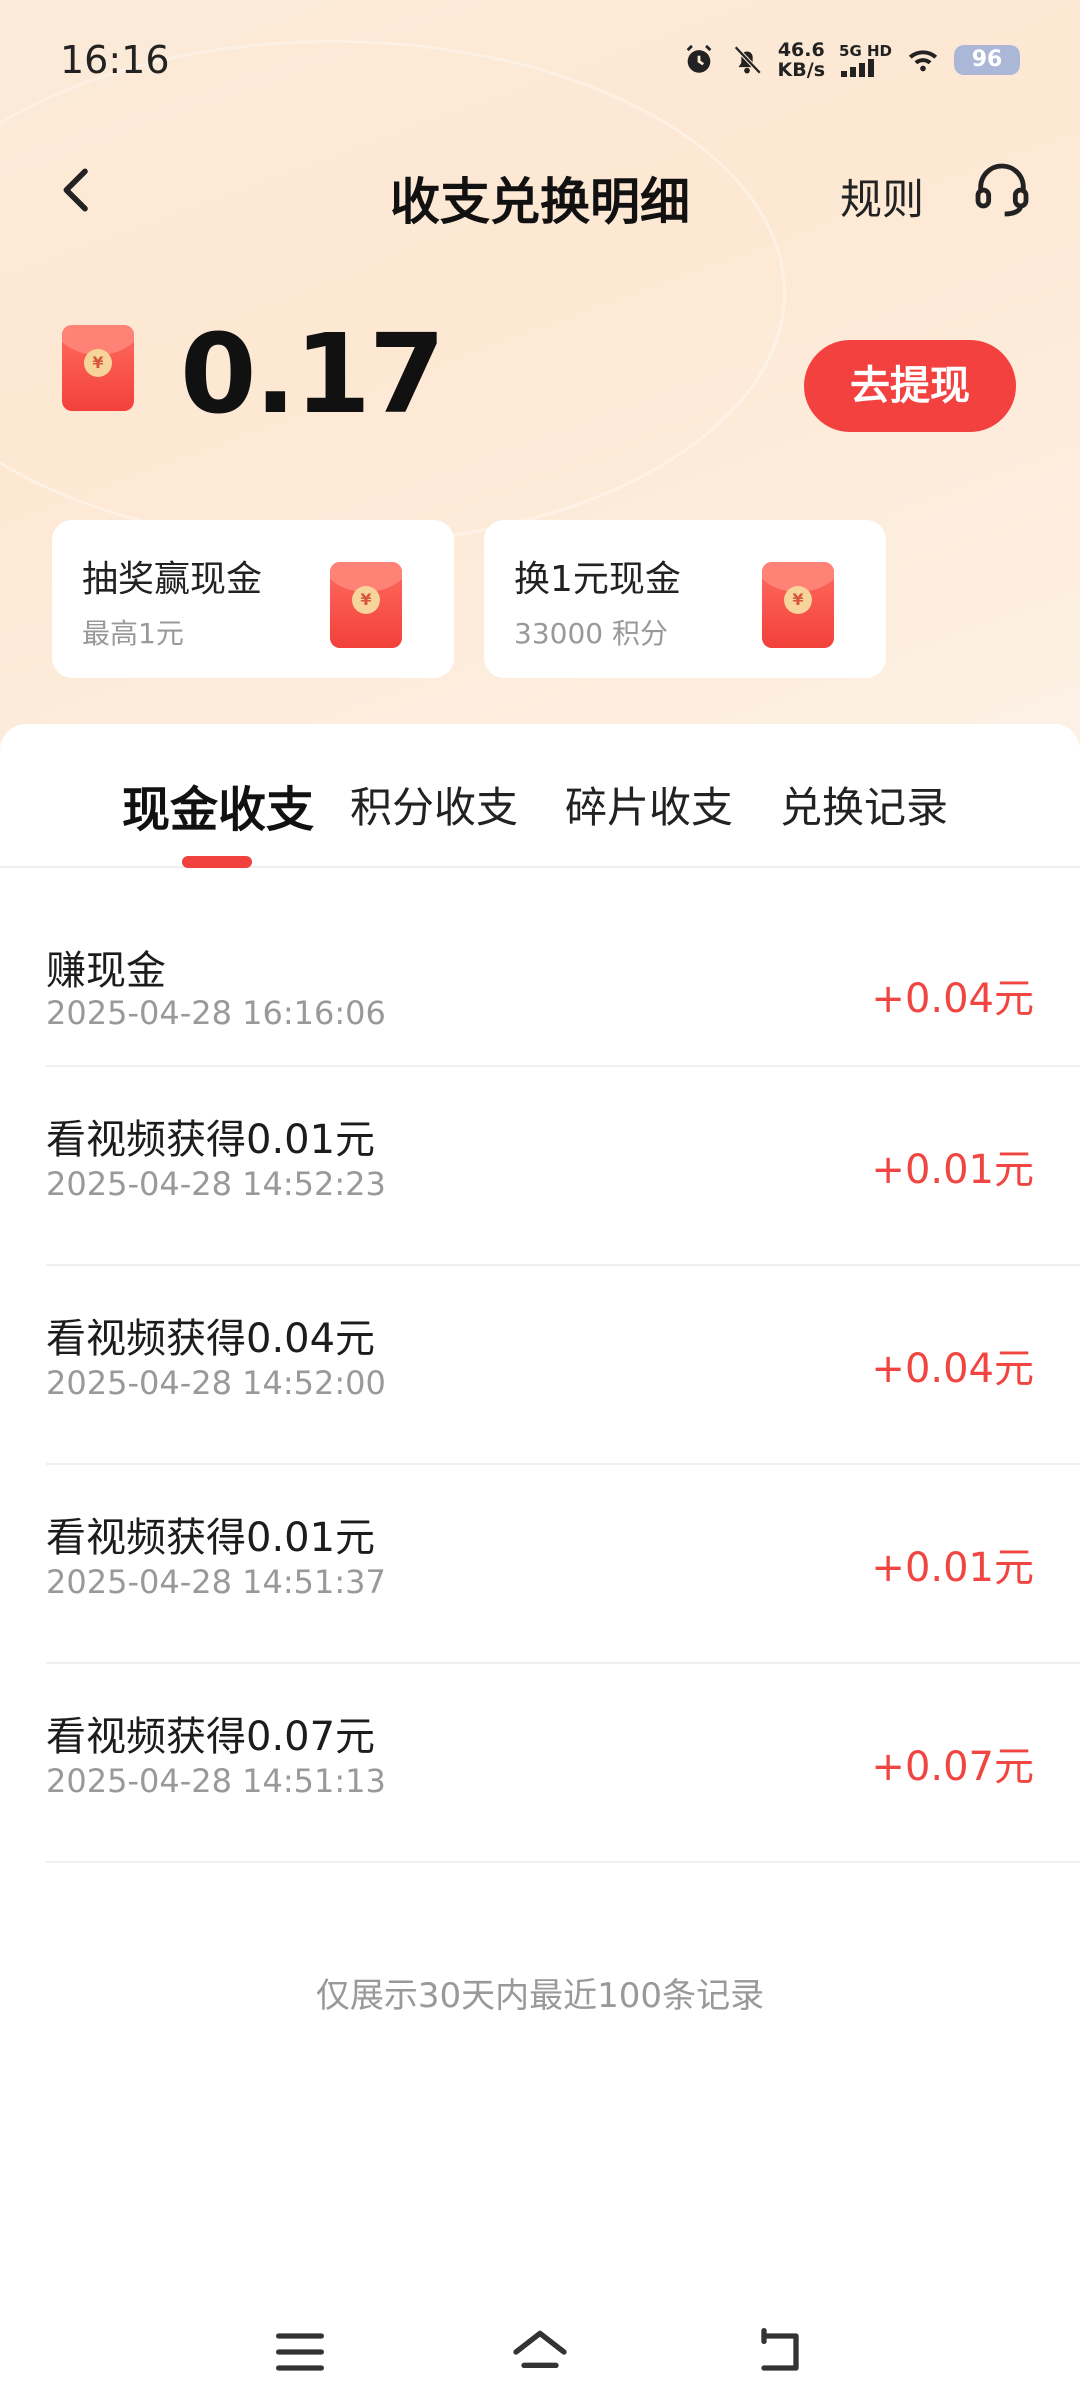  What do you see at coordinates (563, 1564) in the screenshot?
I see `transaction-row: 看视频获得0.01元 2025-04-28 14:51:37 +0.01元` at bounding box center [563, 1564].